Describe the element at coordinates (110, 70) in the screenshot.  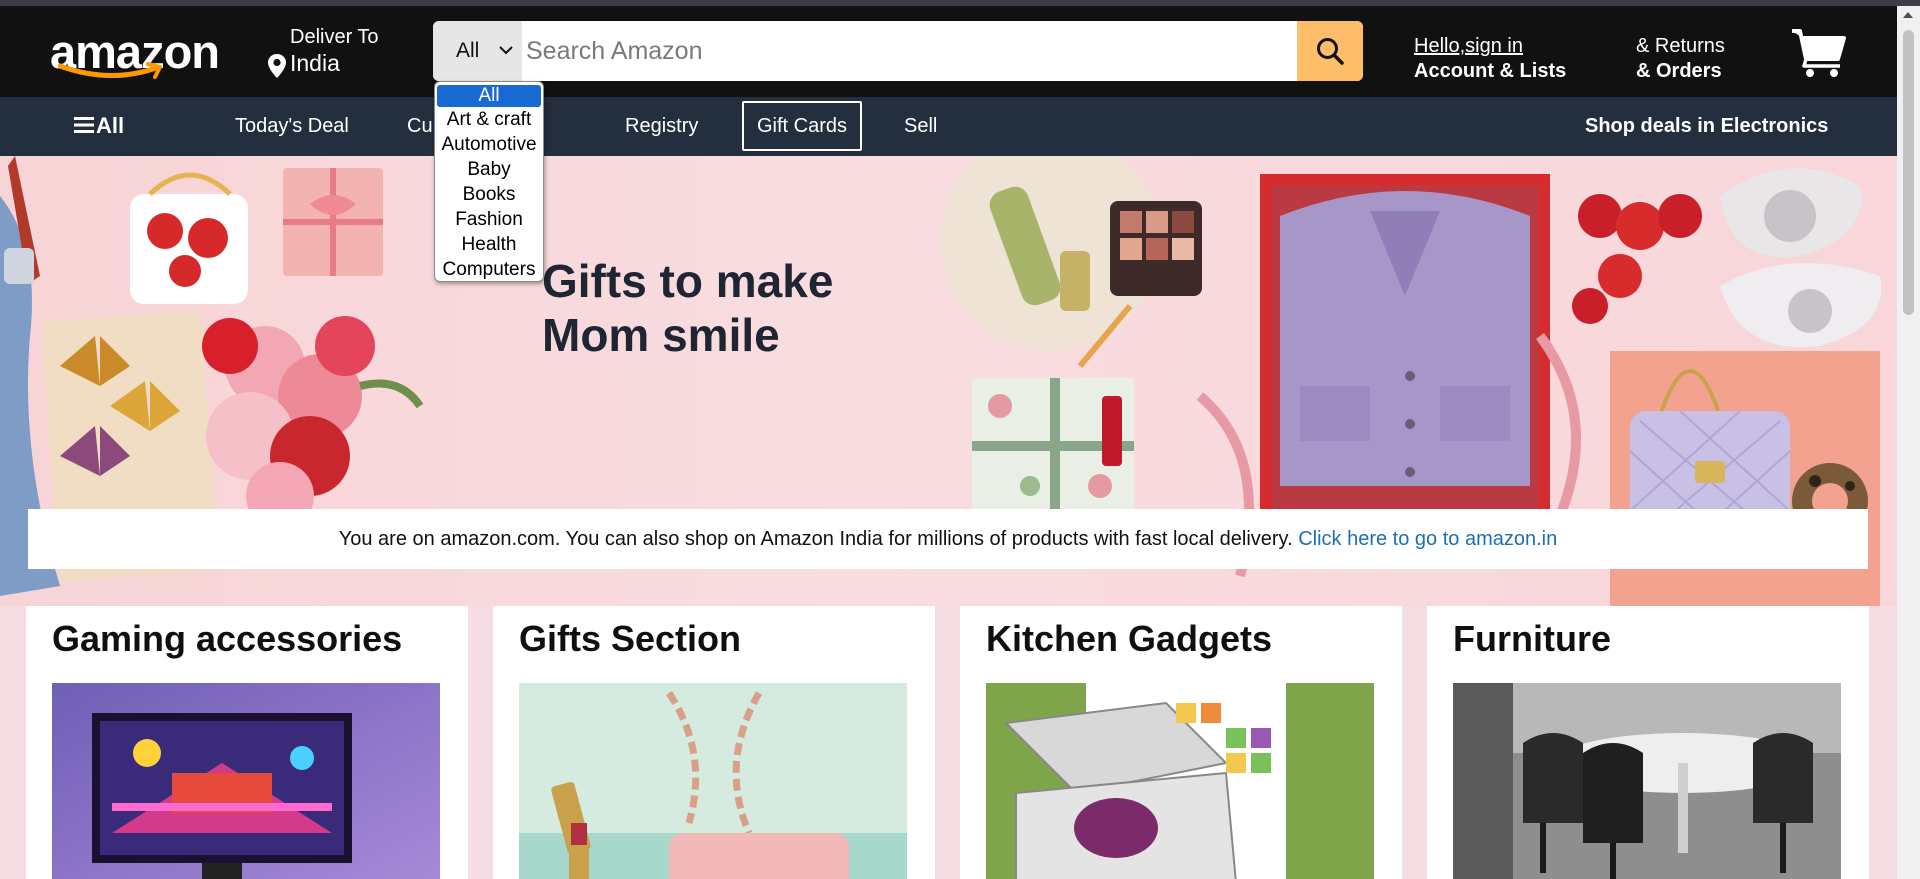
I see `logo-smile-icon` at that location.